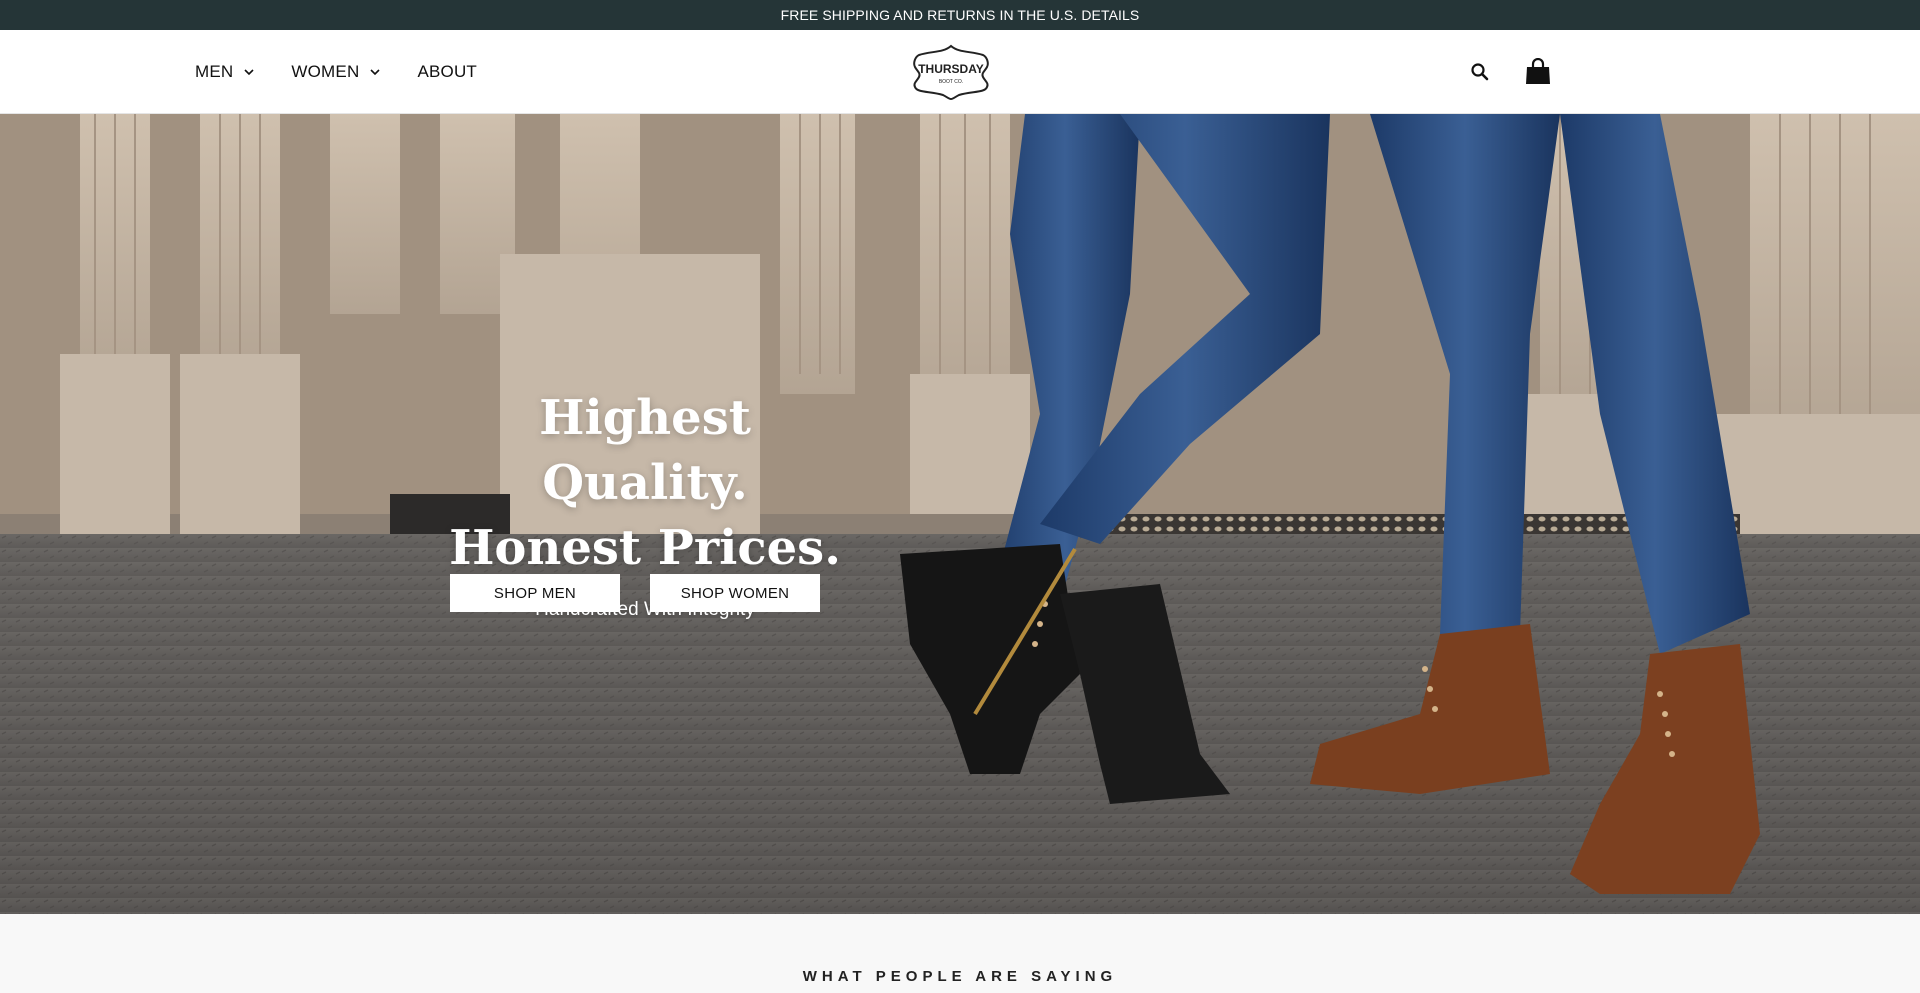 This screenshot has width=1920, height=993. Describe the element at coordinates (960, 976) in the screenshot. I see `reviews-title: WHAT PEOPLE ARE SAYING` at that location.